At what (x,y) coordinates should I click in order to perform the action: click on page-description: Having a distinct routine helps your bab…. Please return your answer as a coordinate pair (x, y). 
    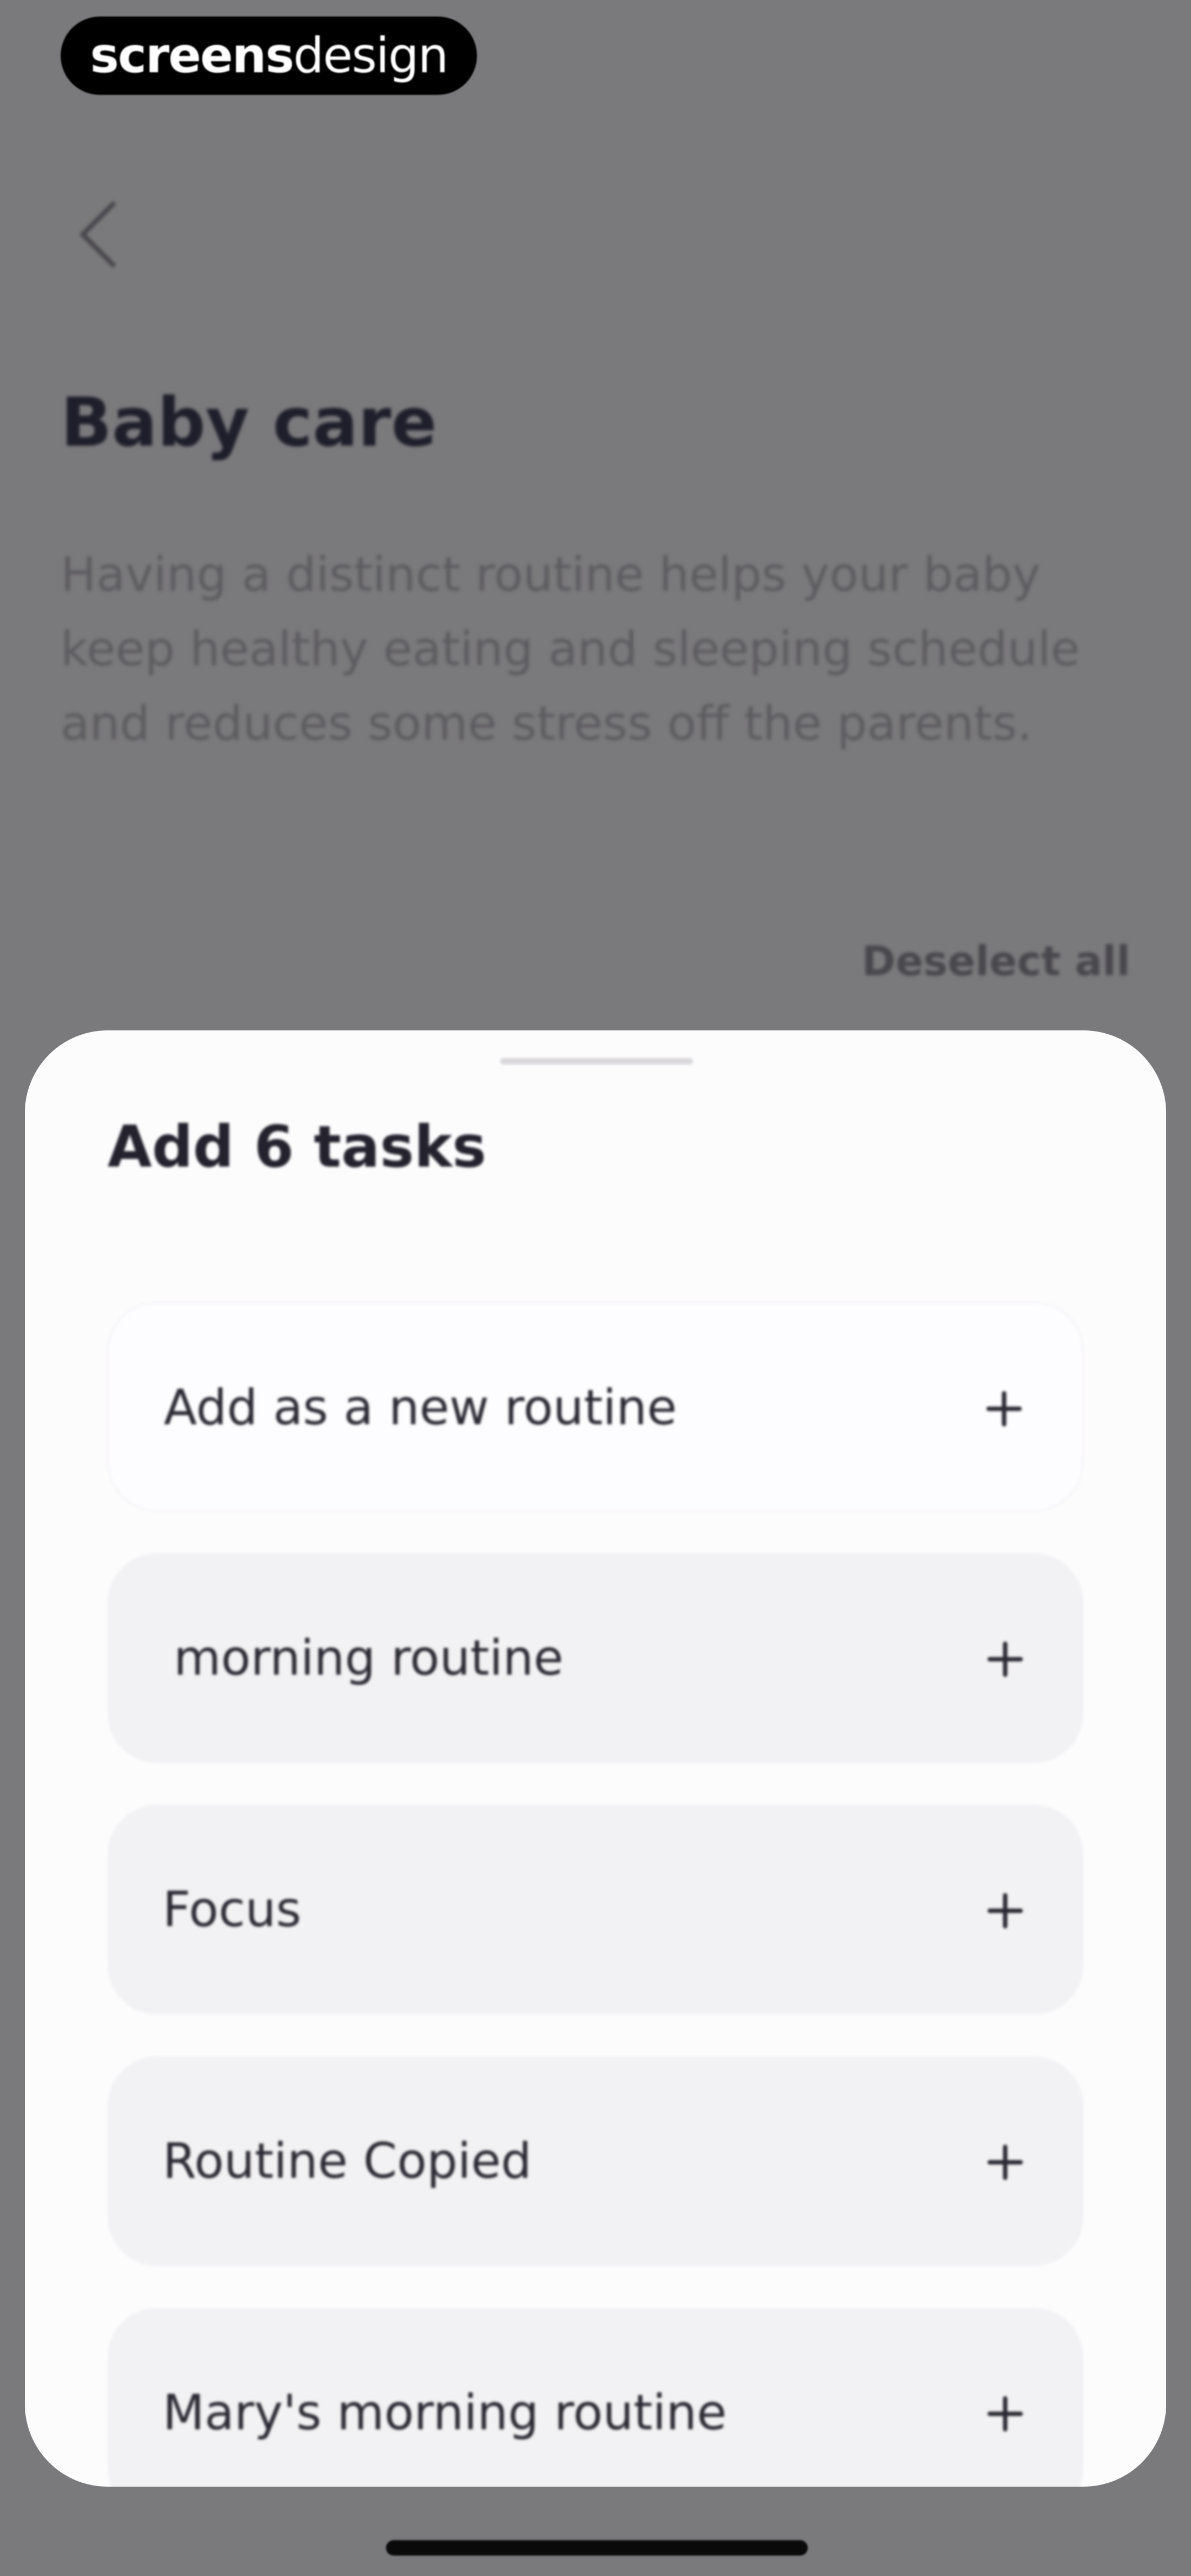
    Looking at the image, I should click on (571, 649).